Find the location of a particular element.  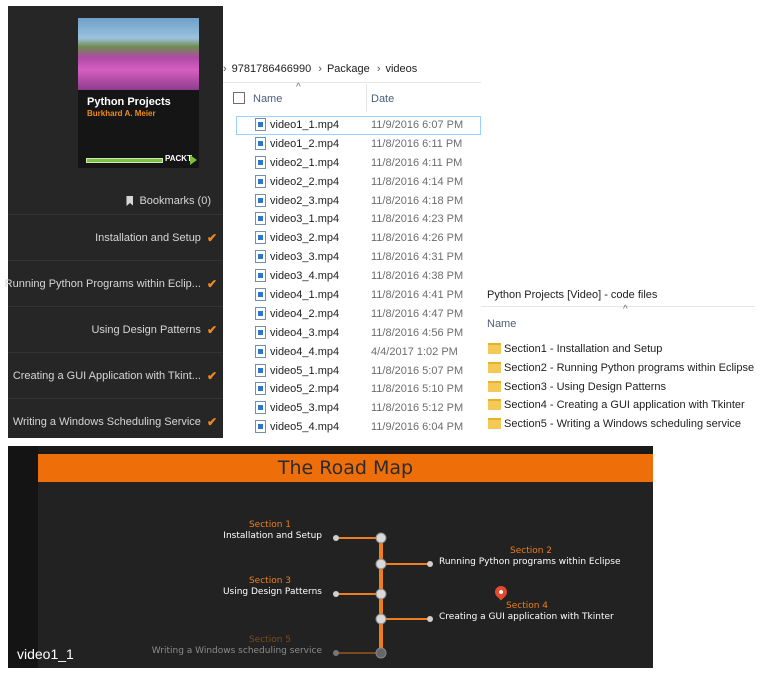

column-divider is located at coordinates (366, 98).